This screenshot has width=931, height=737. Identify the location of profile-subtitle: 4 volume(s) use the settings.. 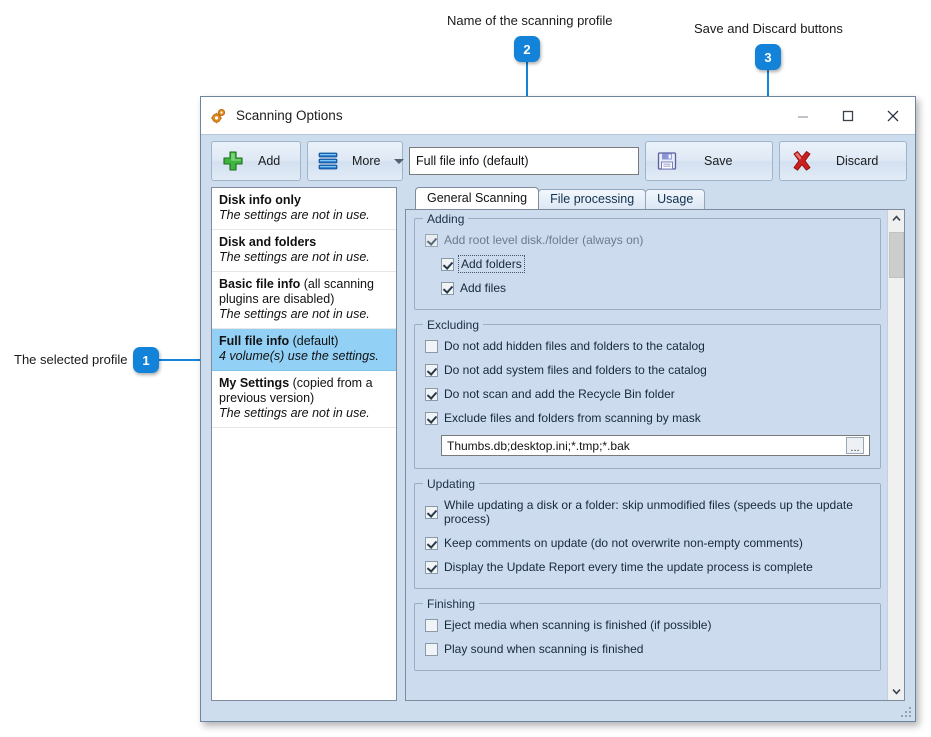
(299, 356).